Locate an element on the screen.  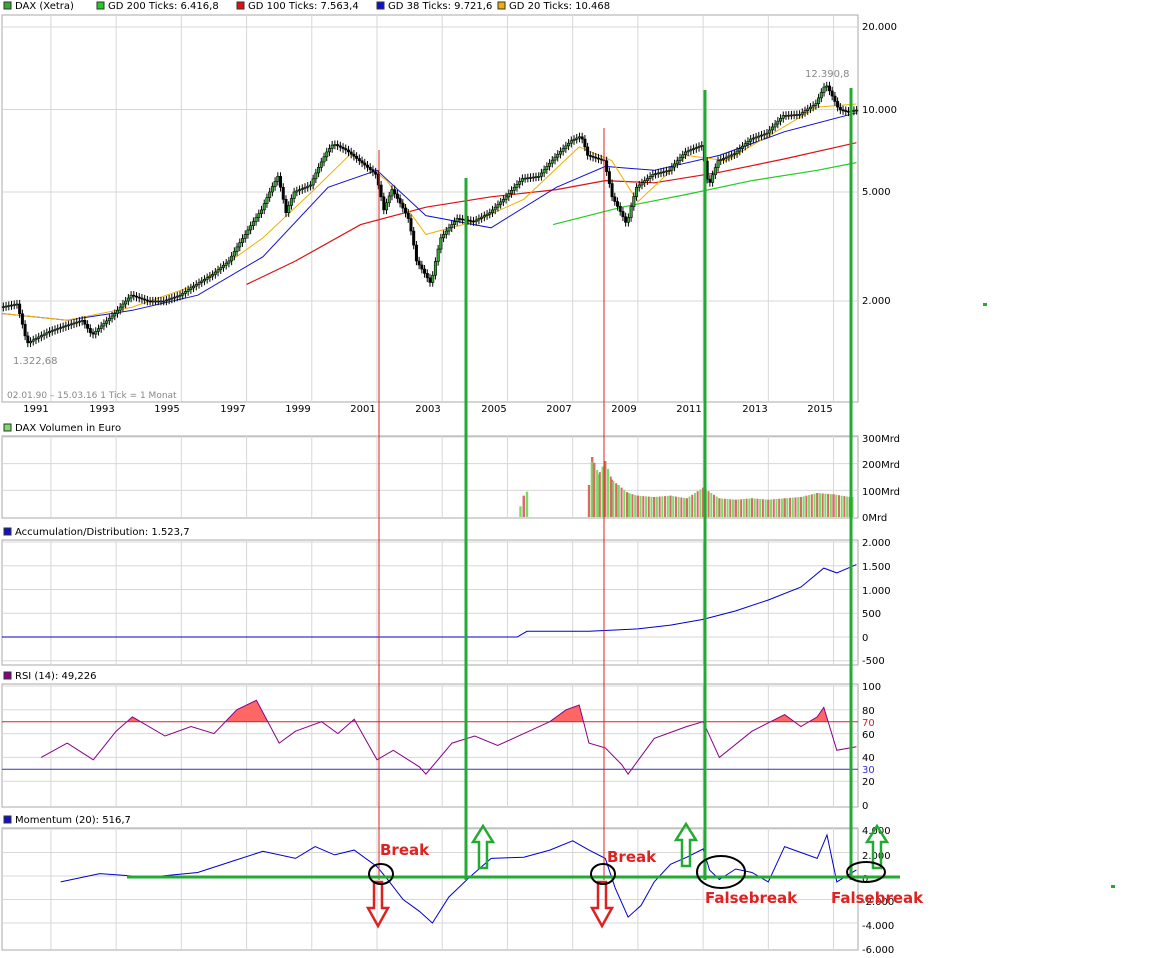
x-tick: 1997 is located at coordinates (232, 409).